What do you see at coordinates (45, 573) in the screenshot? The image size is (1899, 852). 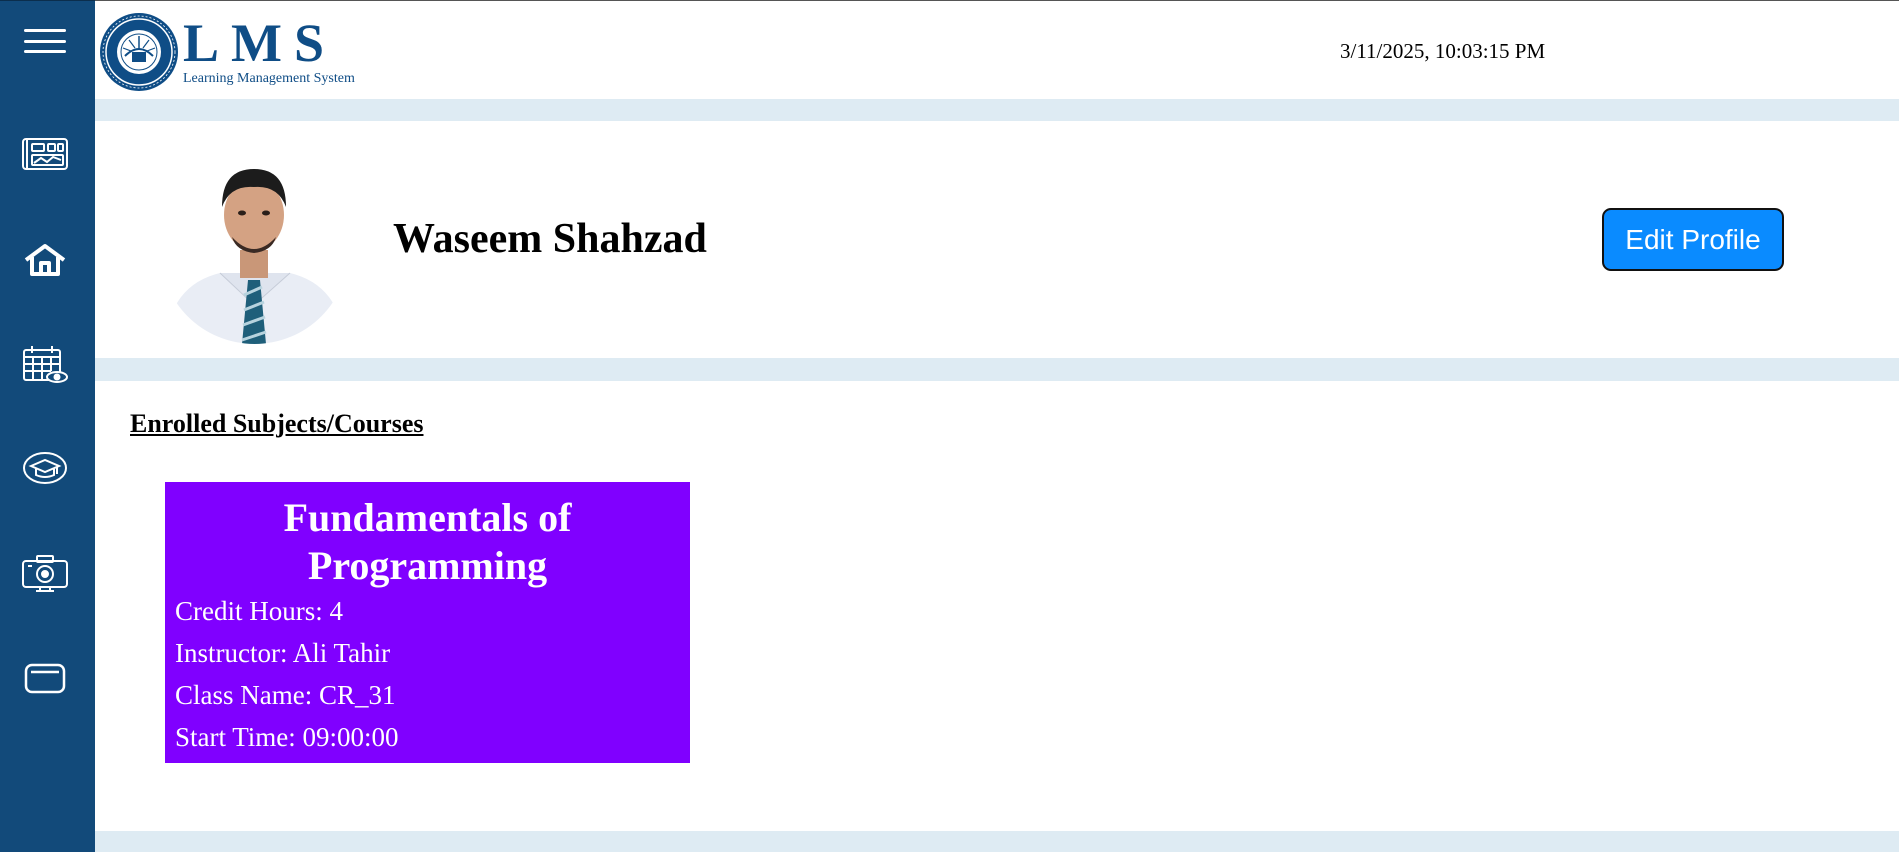 I see `camera-icon` at bounding box center [45, 573].